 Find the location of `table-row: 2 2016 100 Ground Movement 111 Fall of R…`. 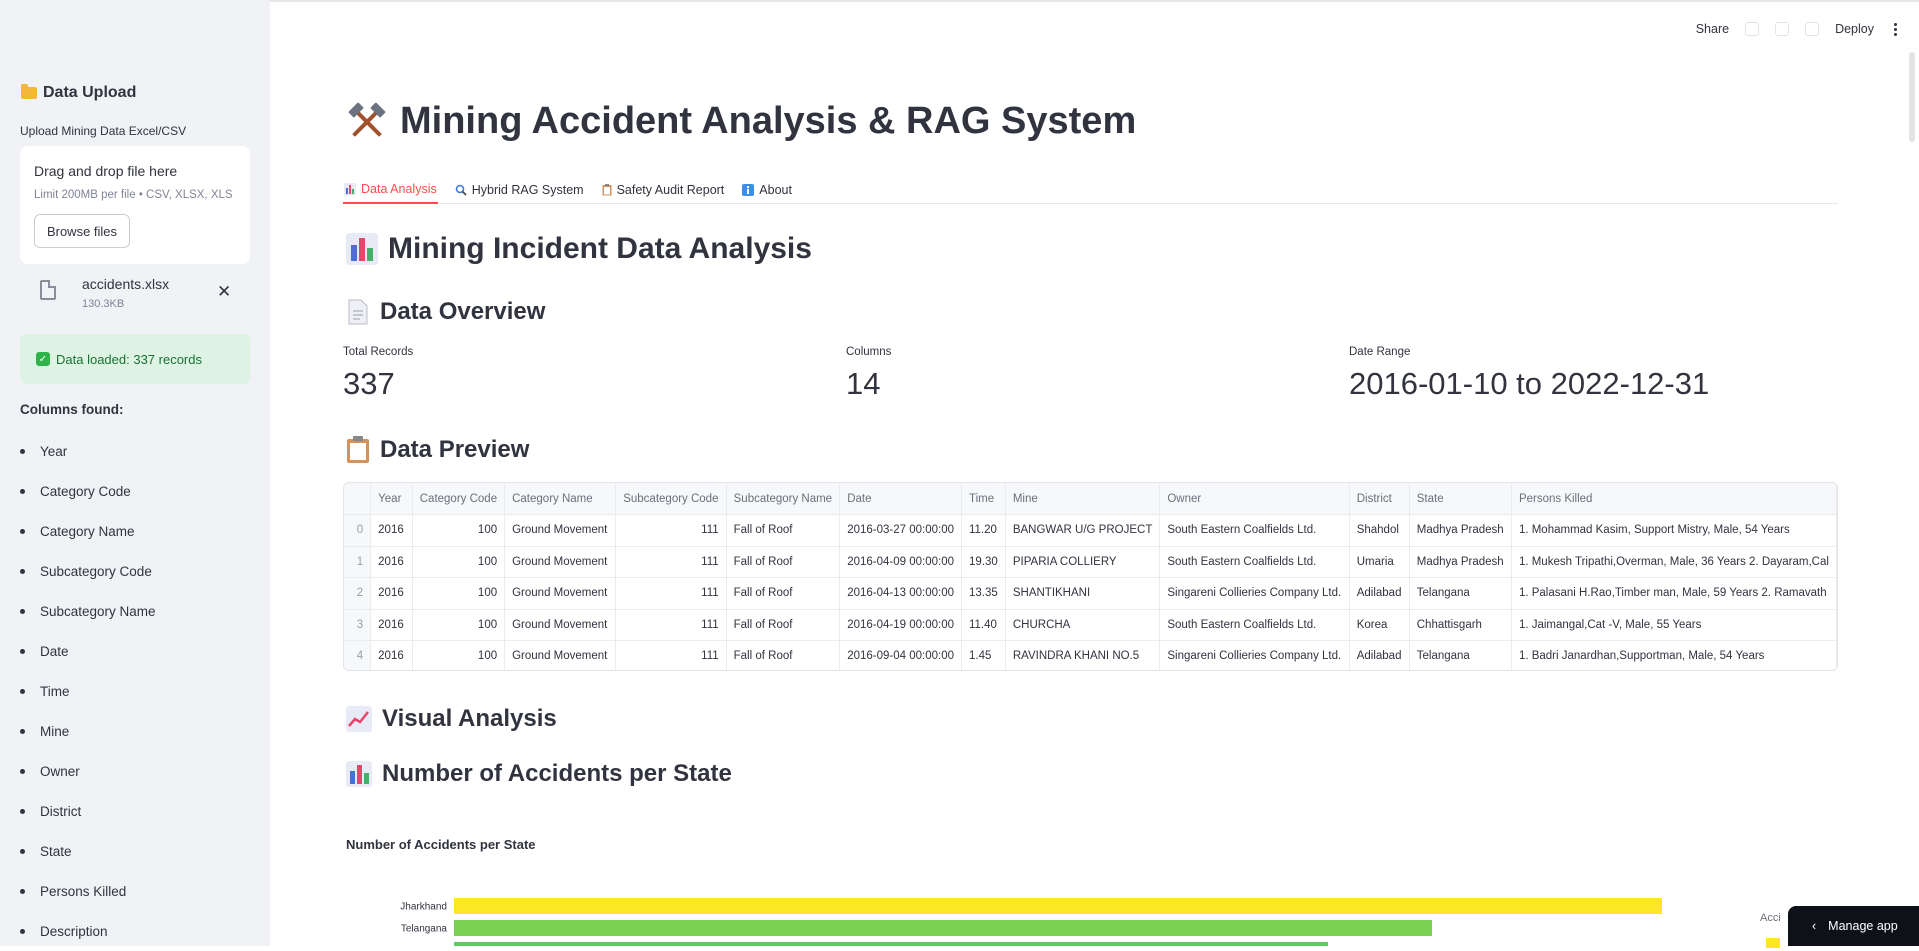

table-row: 2 2016 100 Ground Movement 111 Fall of R… is located at coordinates (1090, 593).